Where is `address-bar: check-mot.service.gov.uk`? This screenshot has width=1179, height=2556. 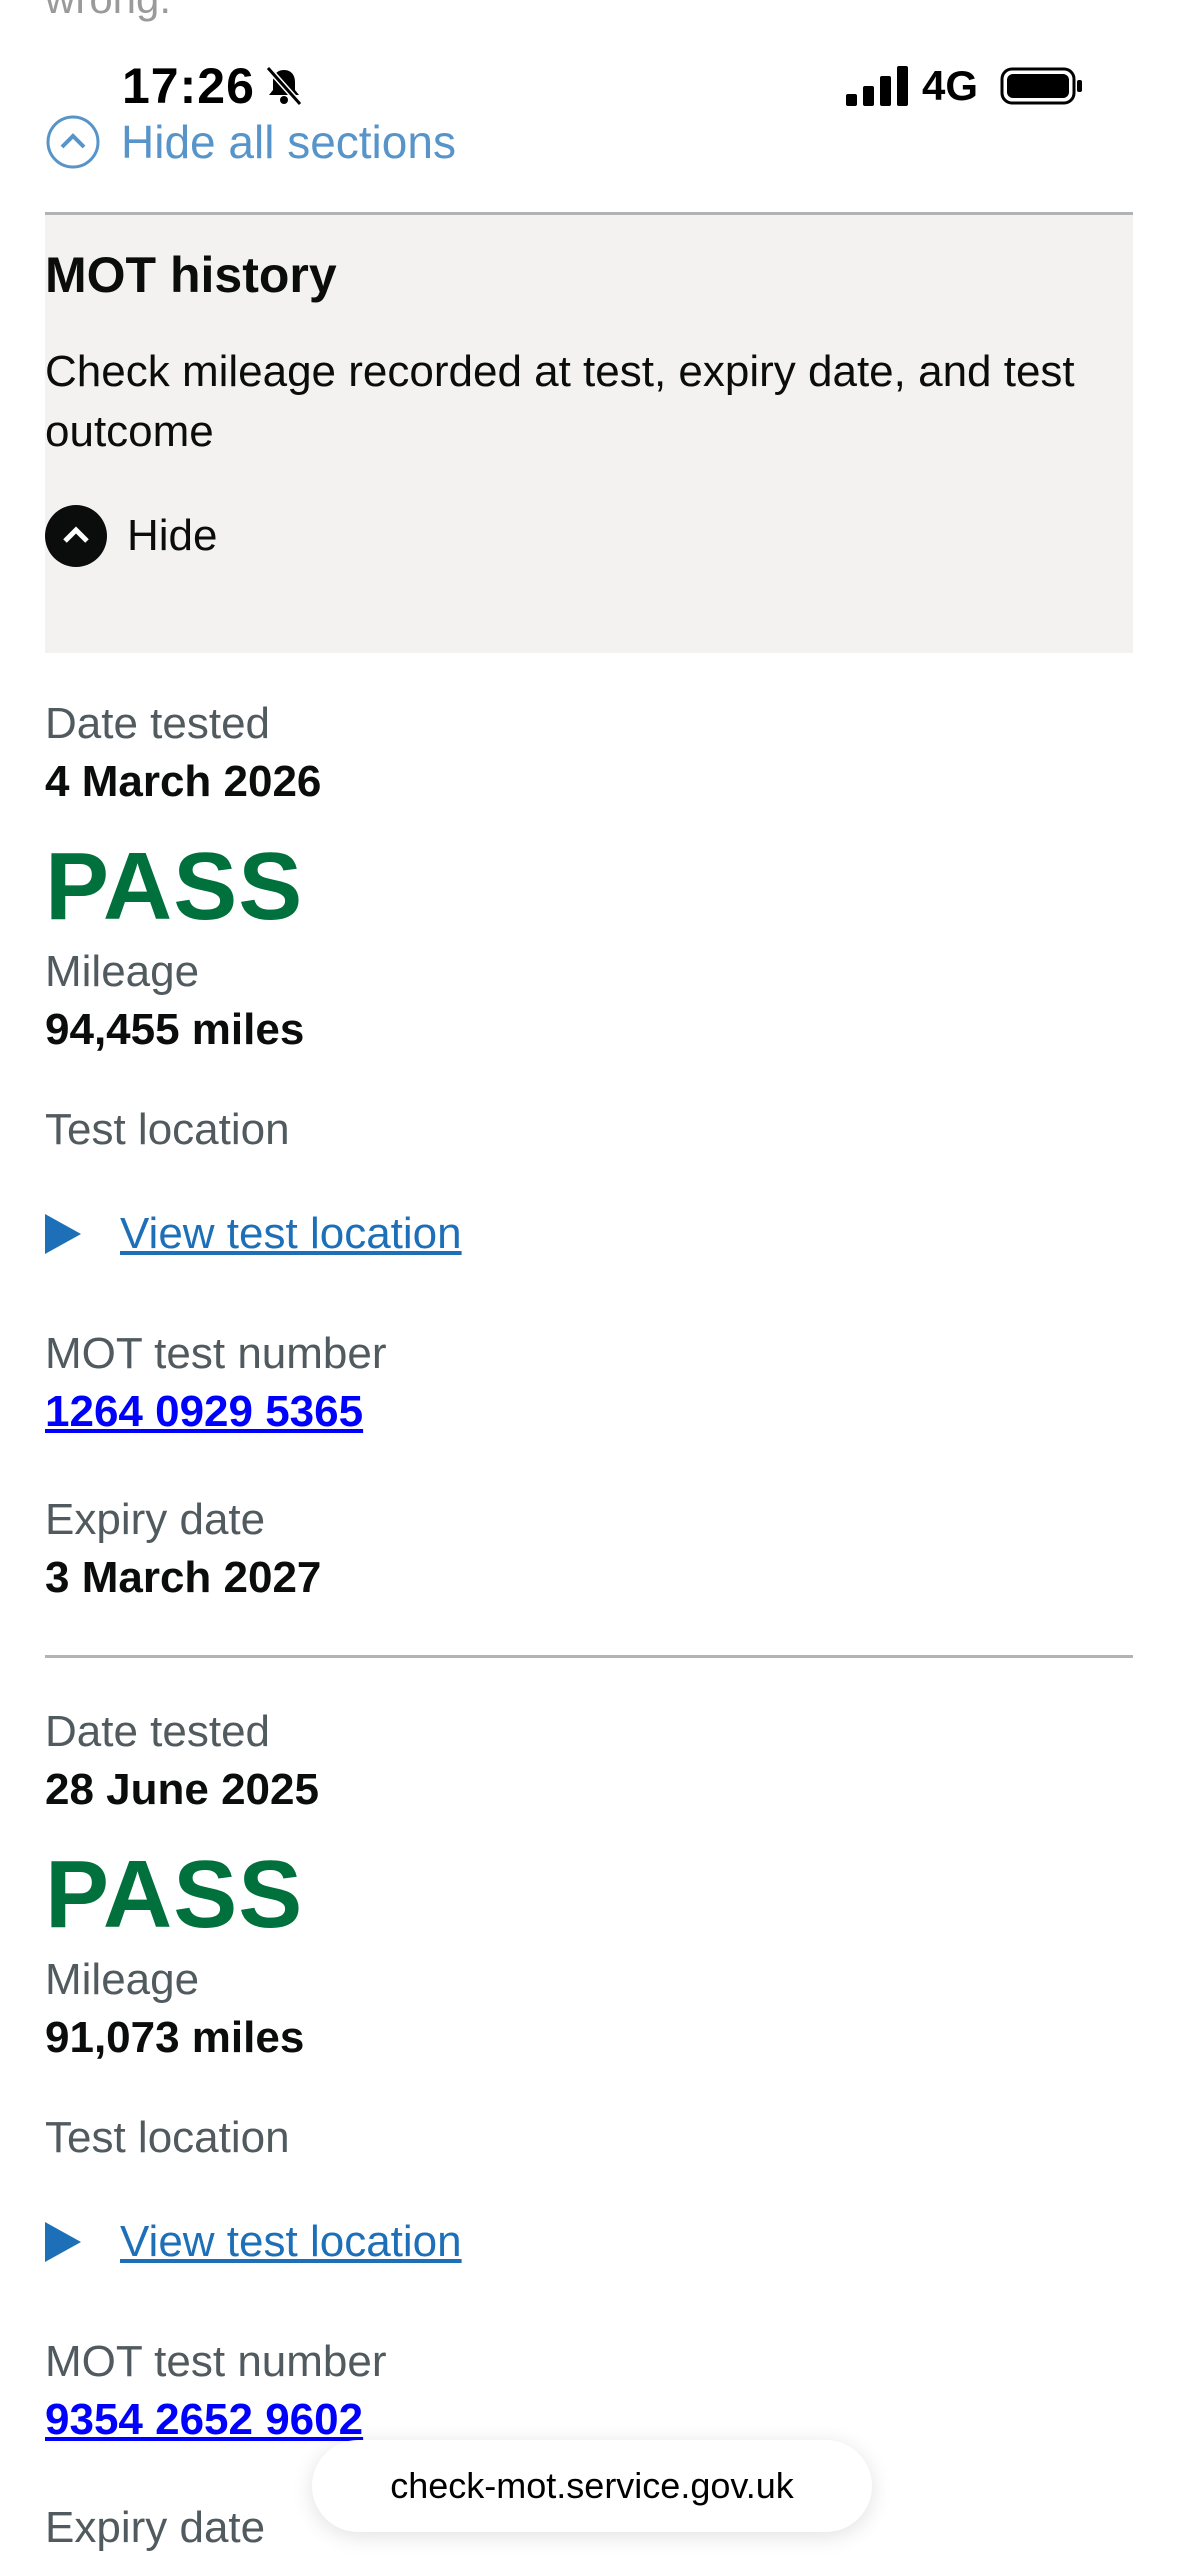
address-bar: check-mot.service.gov.uk is located at coordinates (592, 2486).